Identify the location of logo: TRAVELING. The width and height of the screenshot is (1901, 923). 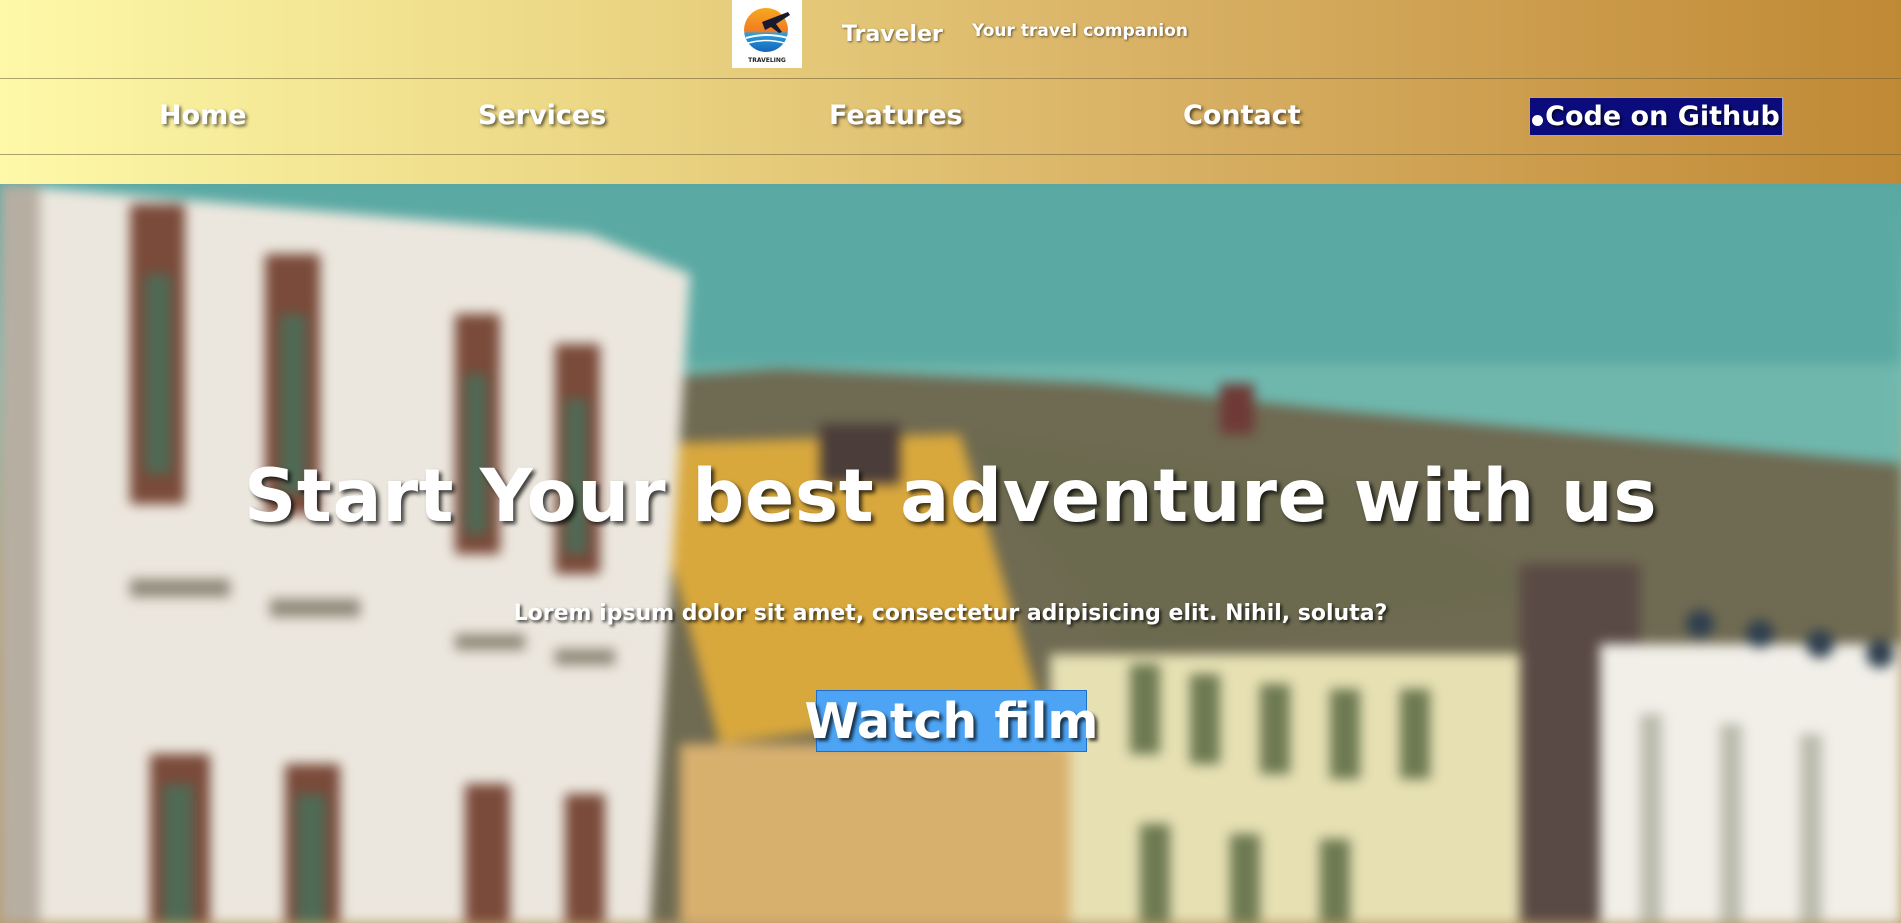
(767, 34).